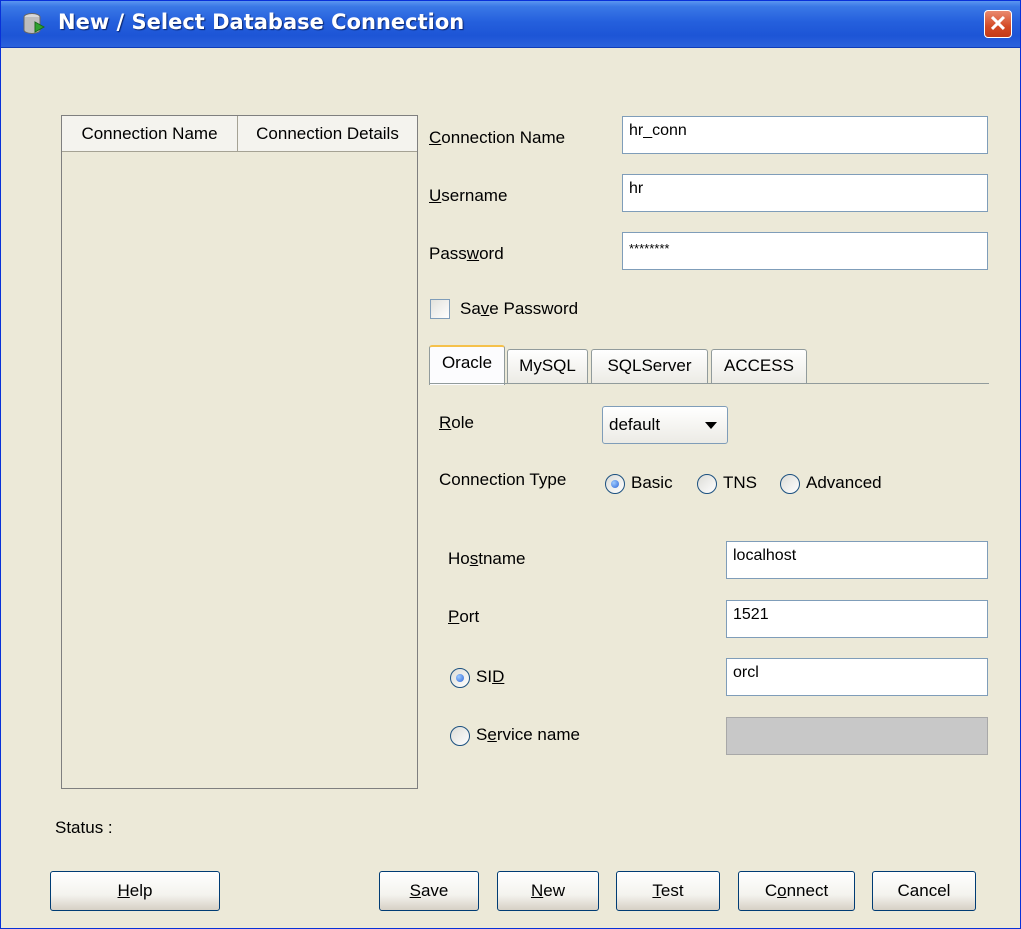 This screenshot has width=1021, height=929. Describe the element at coordinates (468, 195) in the screenshot. I see `username-label: Username` at that location.